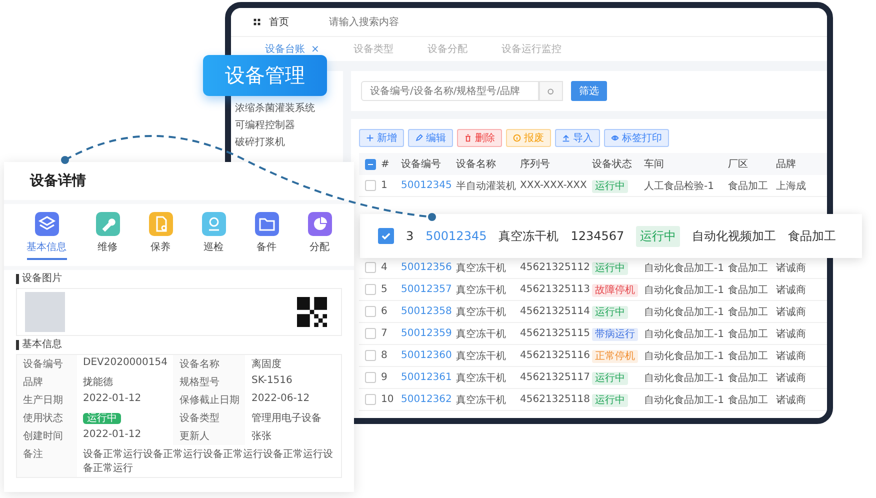 The width and height of the screenshot is (876, 498). What do you see at coordinates (266, 236) in the screenshot?
I see `detail-tab: 备件` at bounding box center [266, 236].